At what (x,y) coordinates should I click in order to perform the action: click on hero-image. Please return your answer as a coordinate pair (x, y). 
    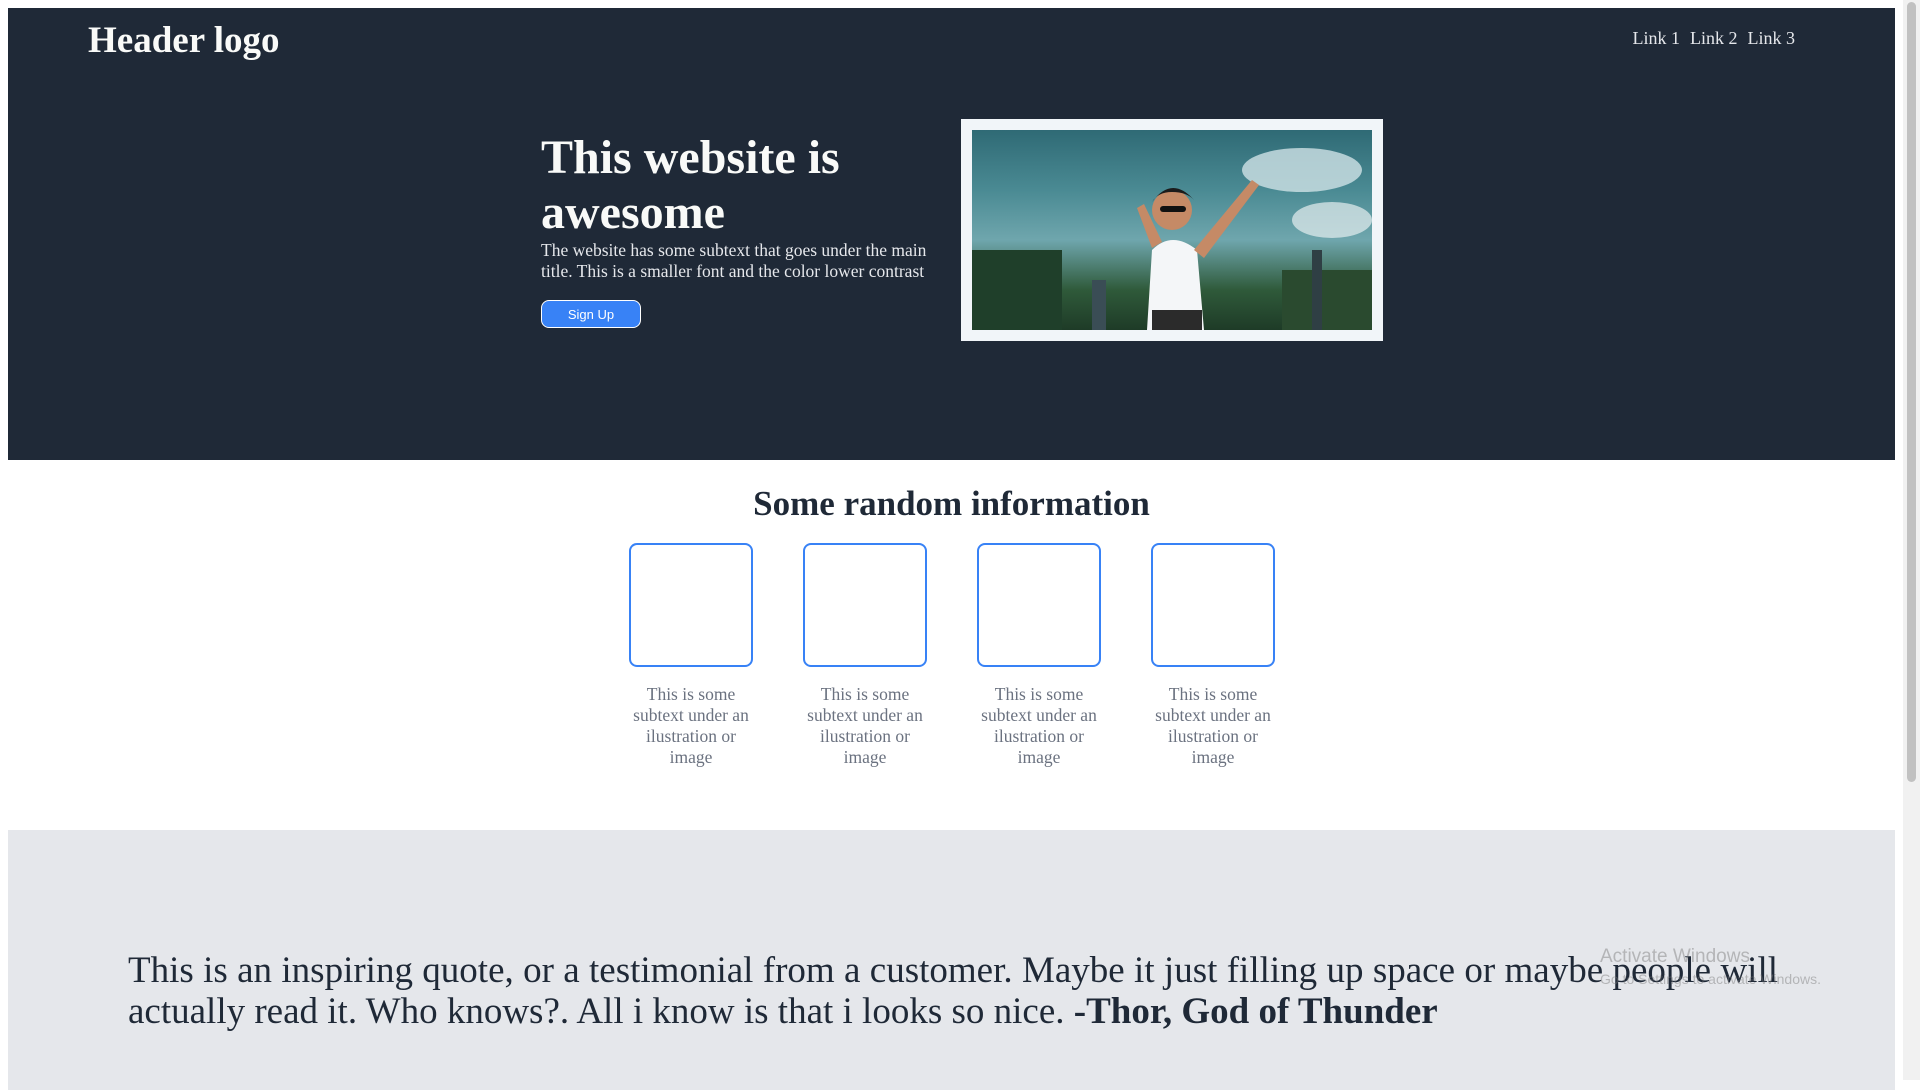
    Looking at the image, I should click on (1172, 230).